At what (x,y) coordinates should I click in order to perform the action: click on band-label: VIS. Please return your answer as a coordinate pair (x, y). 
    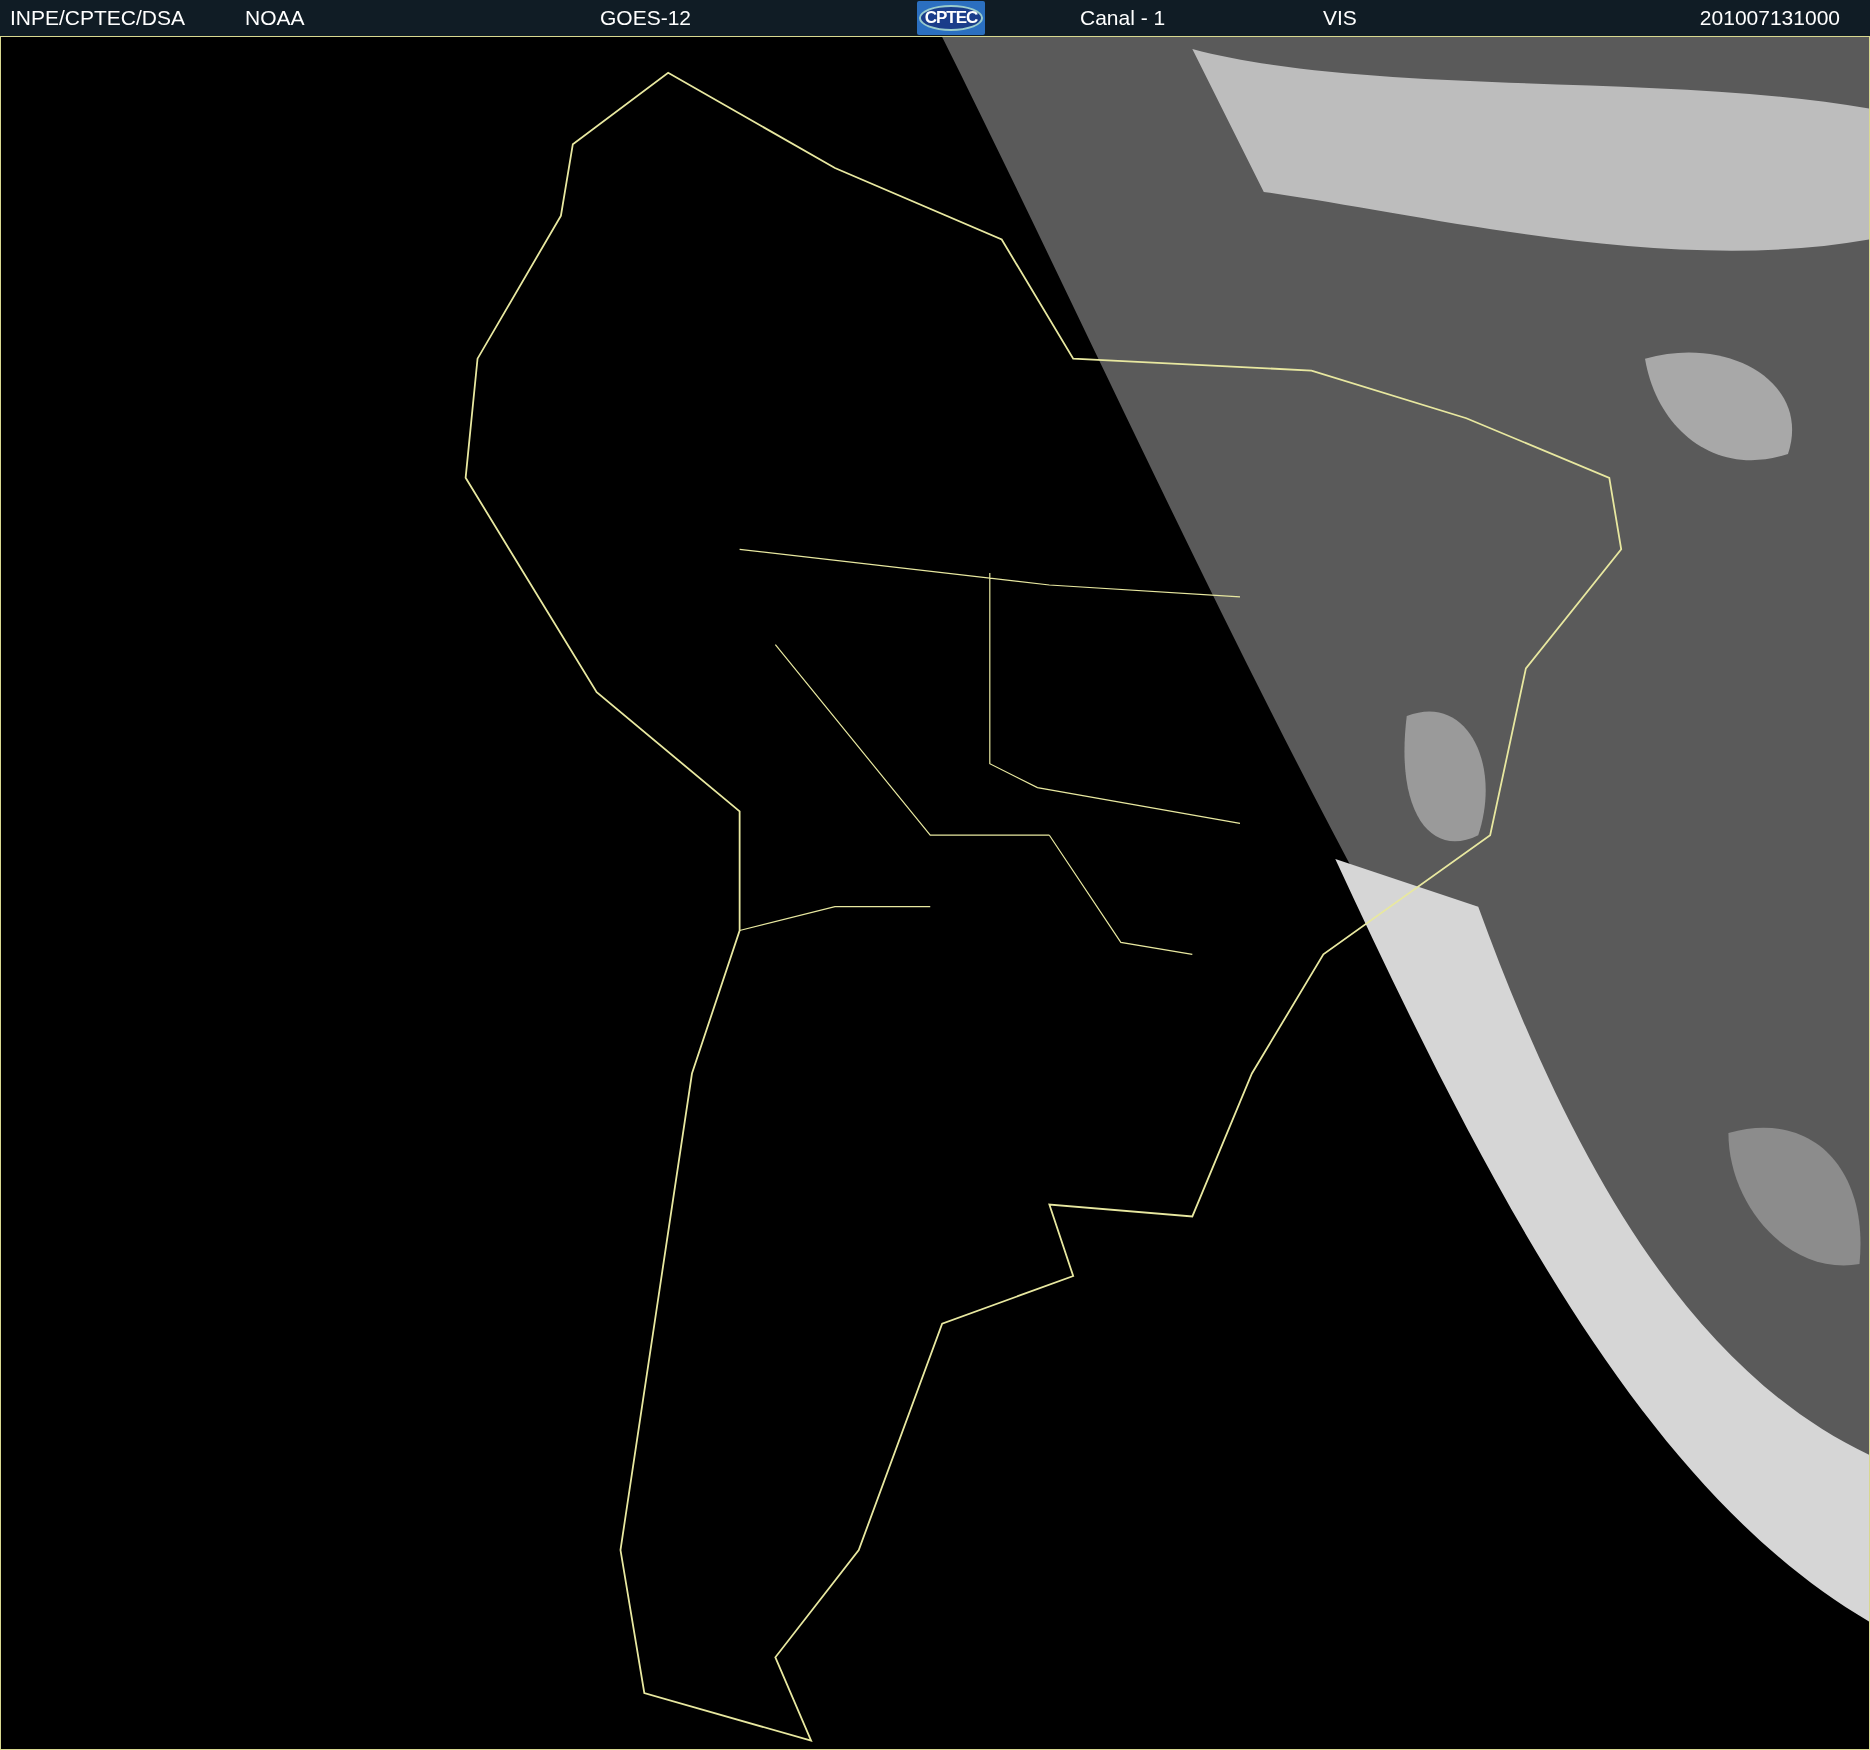
    Looking at the image, I should click on (1340, 18).